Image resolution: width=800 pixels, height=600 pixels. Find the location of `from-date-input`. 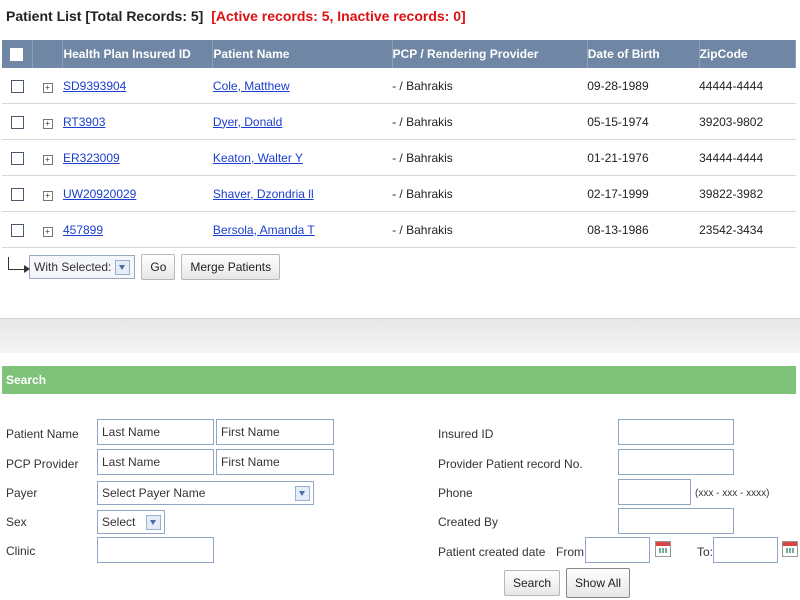

from-date-input is located at coordinates (617, 550).